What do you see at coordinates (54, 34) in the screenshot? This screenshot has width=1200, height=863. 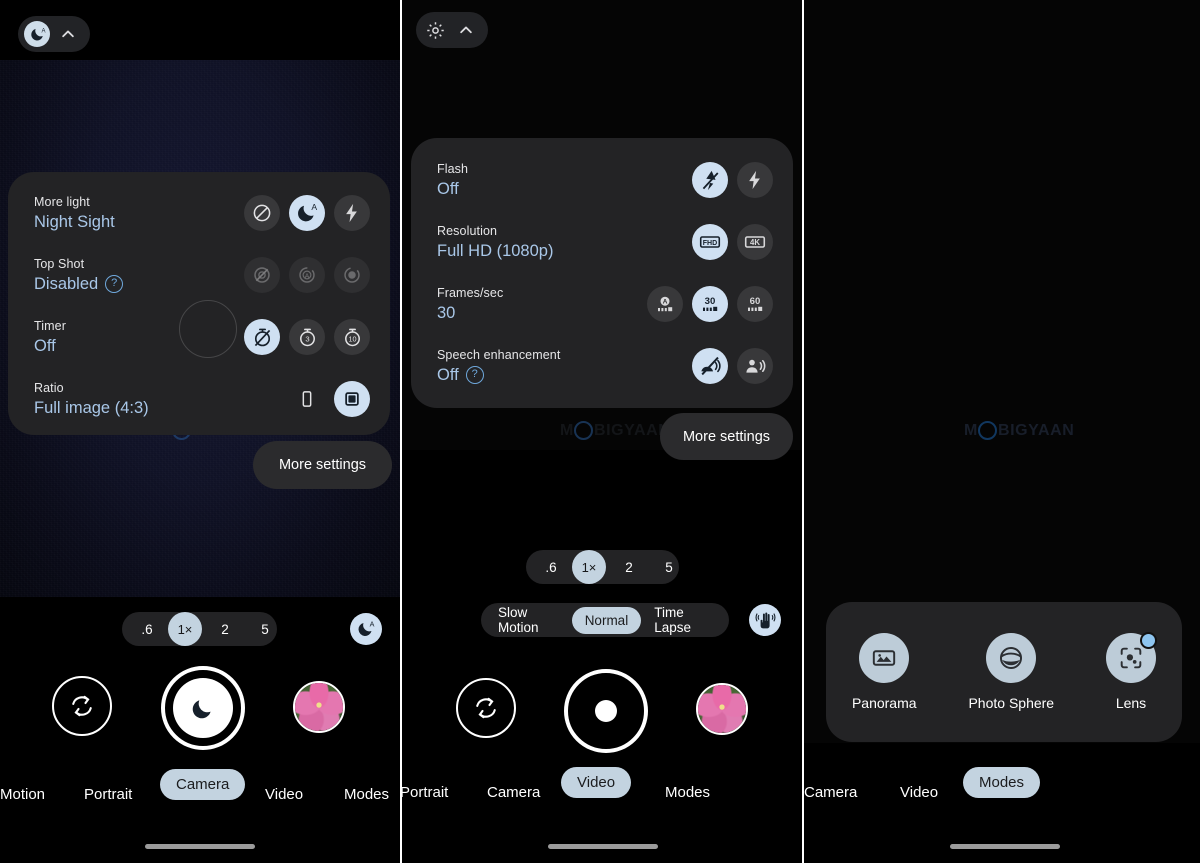 I see `top-status-pill-photo: A` at bounding box center [54, 34].